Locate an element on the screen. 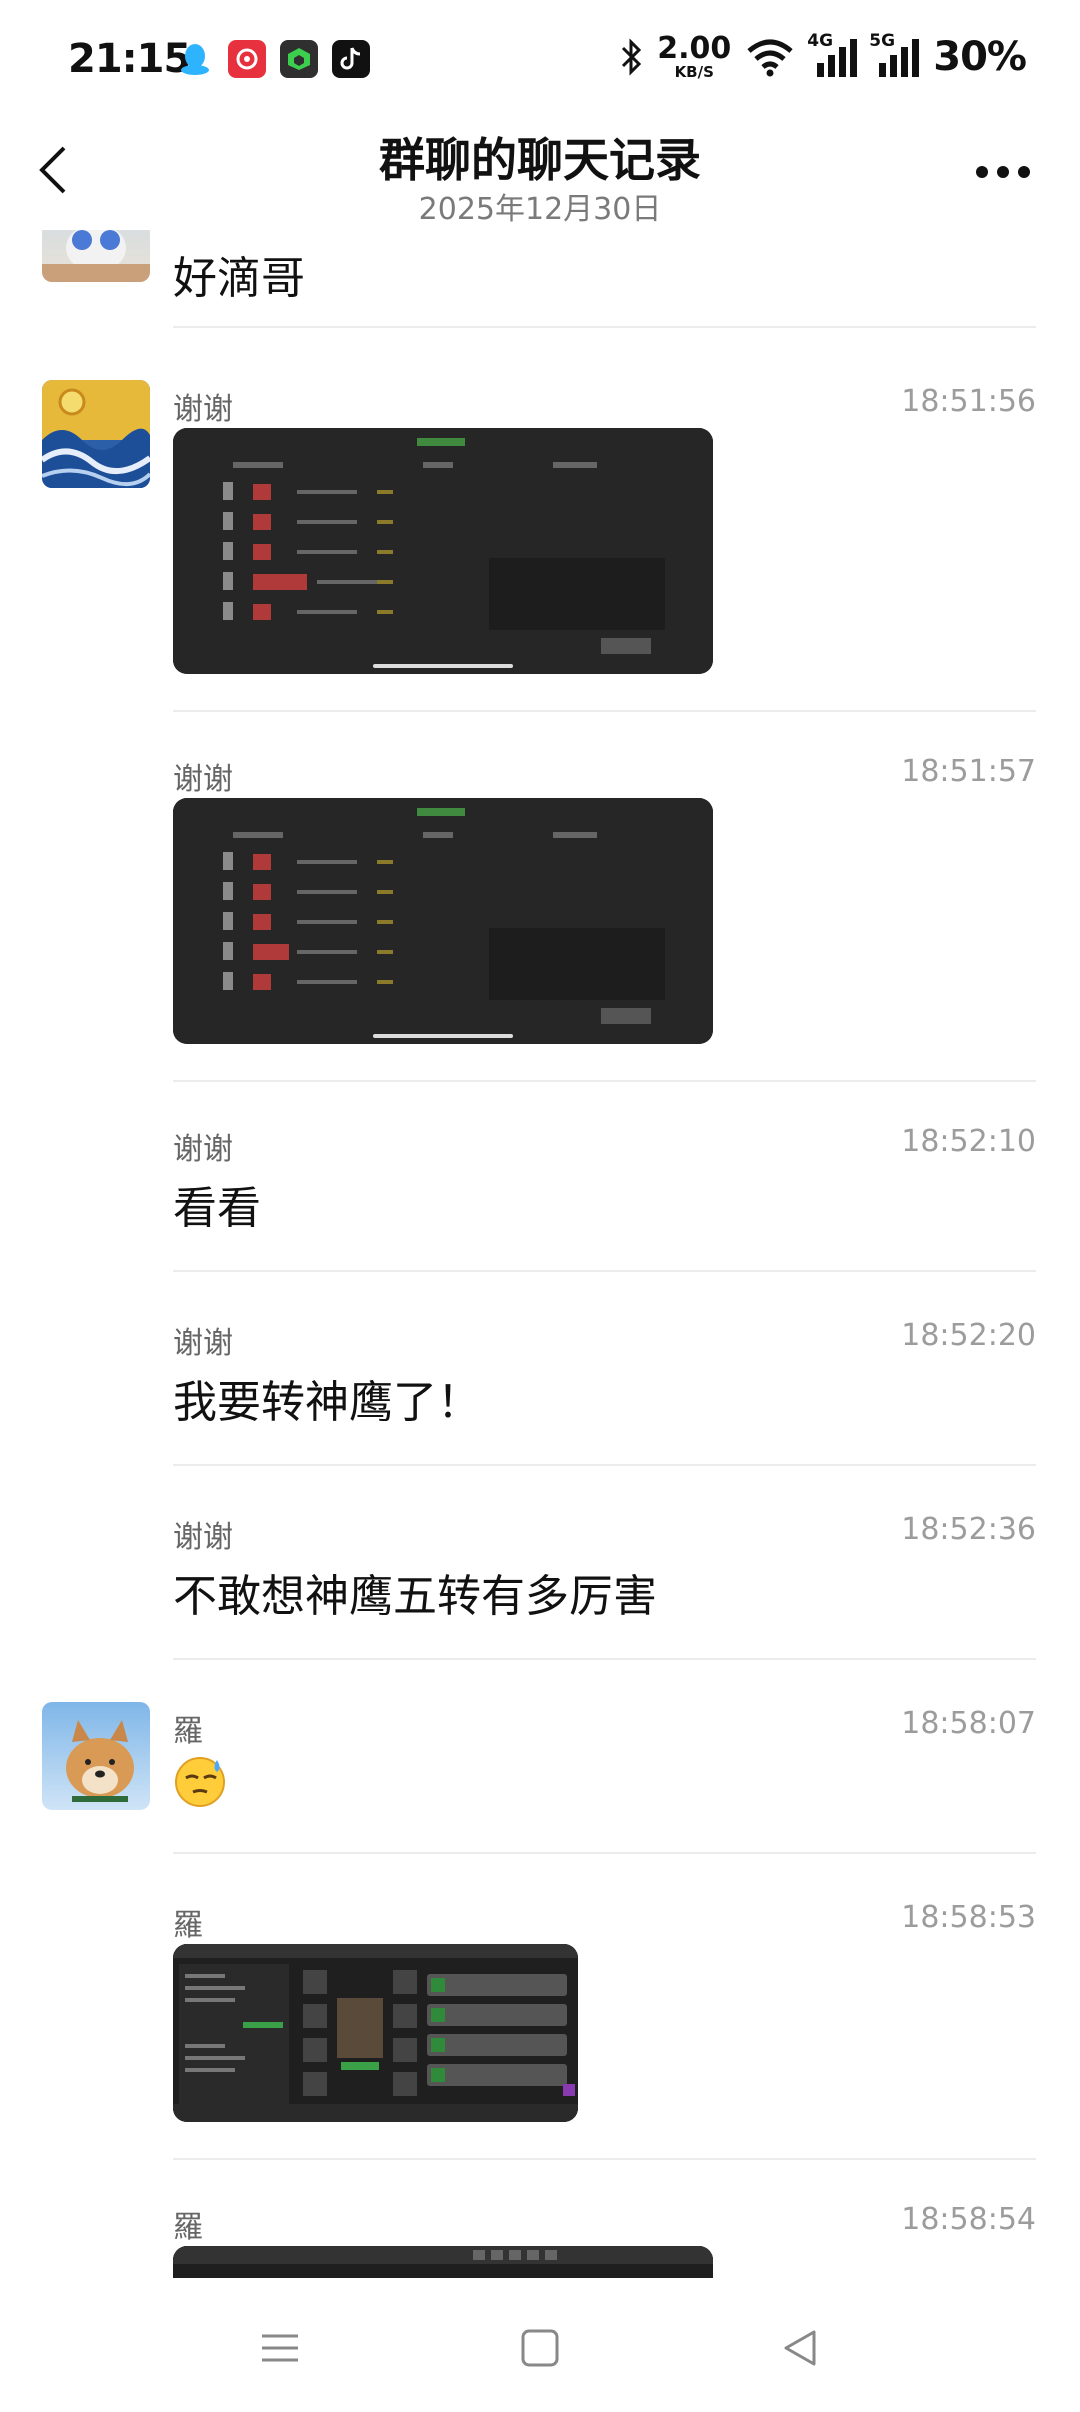 This screenshot has height=2412, width=1080. sweat-smile-emoji is located at coordinates (200, 1781).